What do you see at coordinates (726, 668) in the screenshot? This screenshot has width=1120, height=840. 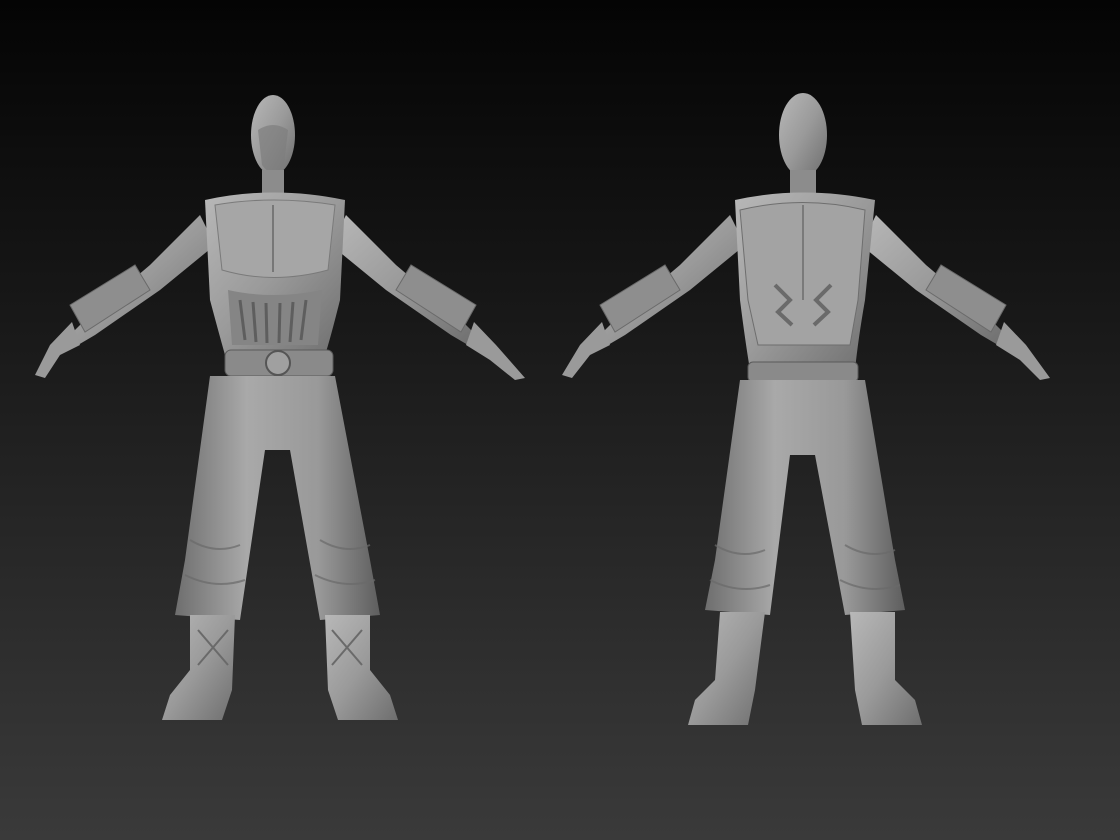 I see `left-boot` at bounding box center [726, 668].